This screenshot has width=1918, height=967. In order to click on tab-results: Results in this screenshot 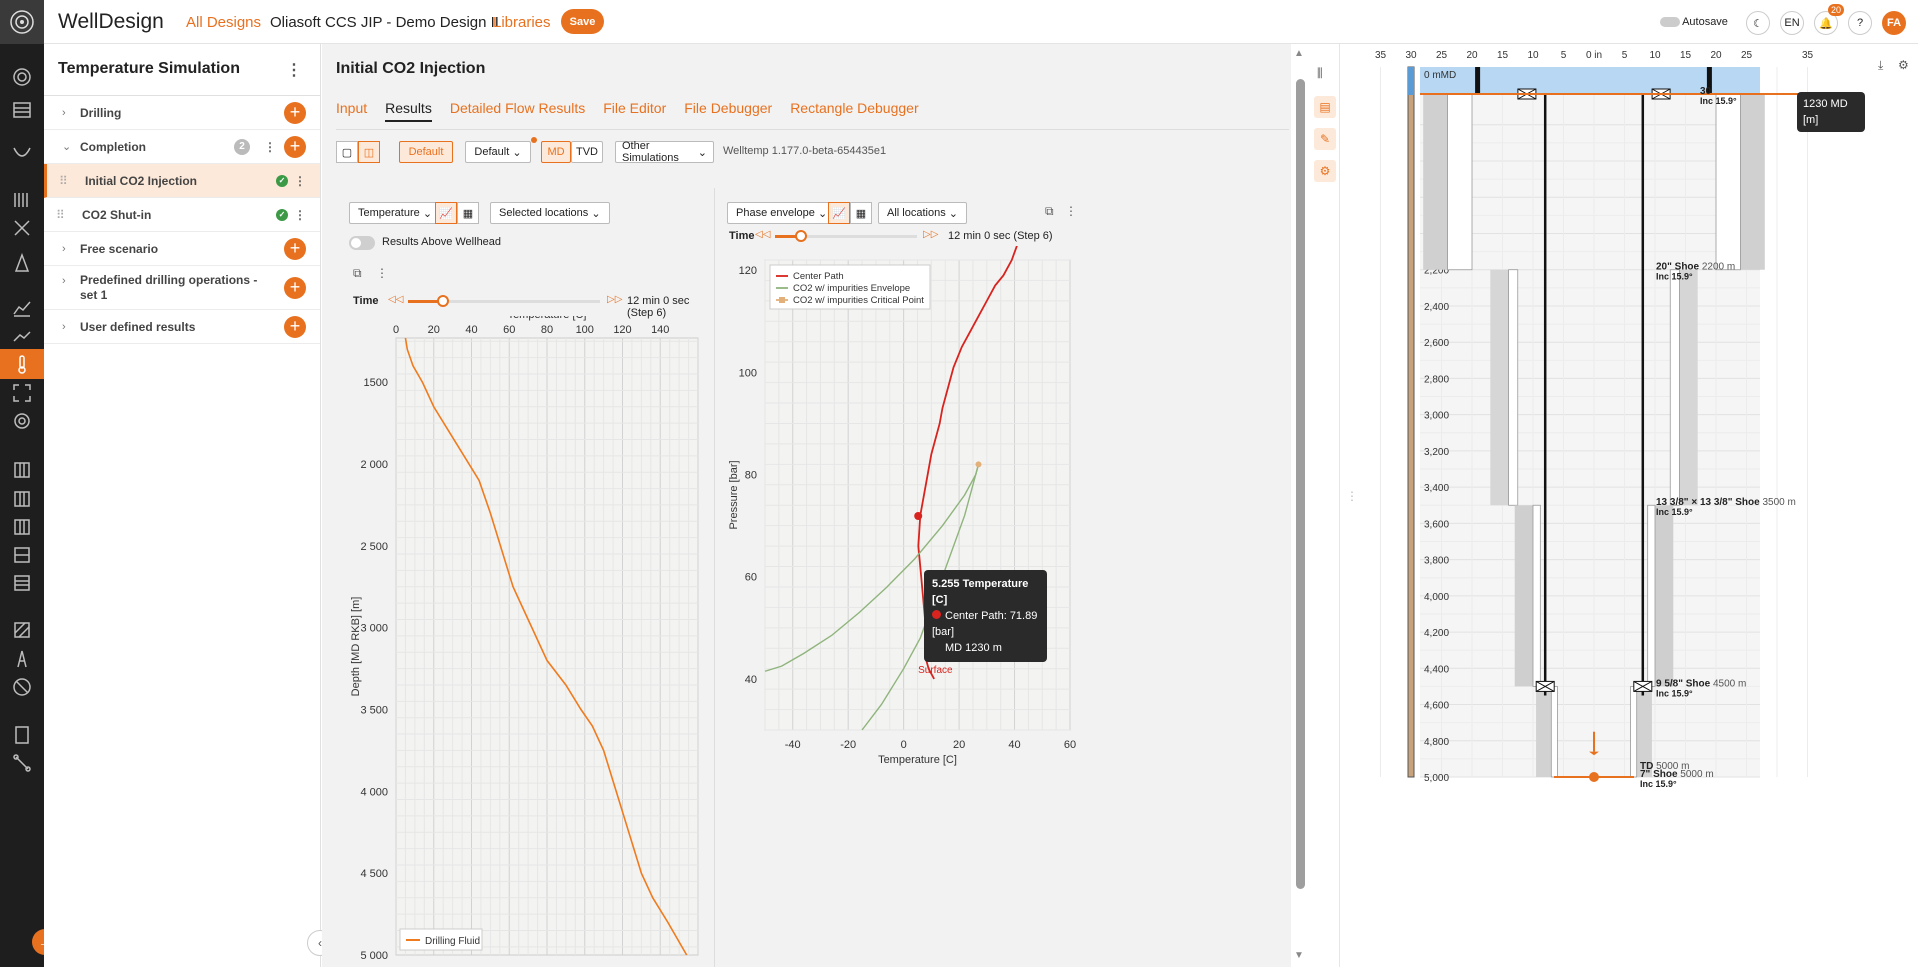, I will do `click(408, 111)`.